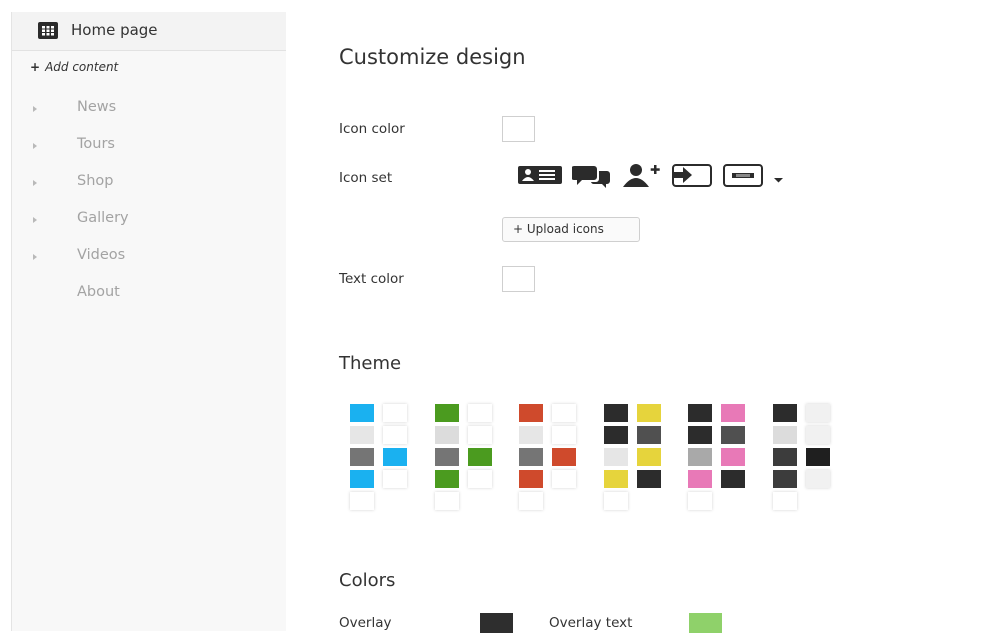 This screenshot has height=633, width=984. Describe the element at coordinates (366, 178) in the screenshot. I see `icon-set-label: Icon set` at that location.